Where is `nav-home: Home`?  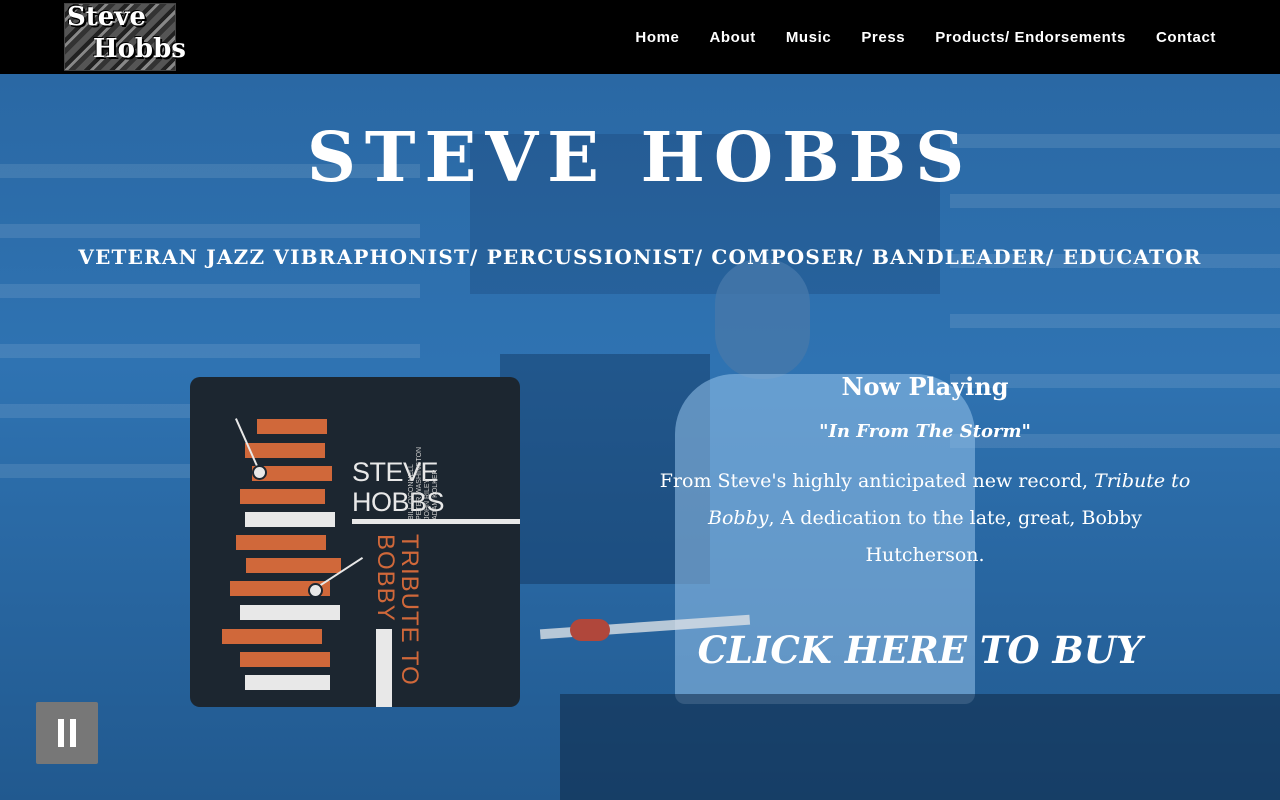
nav-home: Home is located at coordinates (657, 37).